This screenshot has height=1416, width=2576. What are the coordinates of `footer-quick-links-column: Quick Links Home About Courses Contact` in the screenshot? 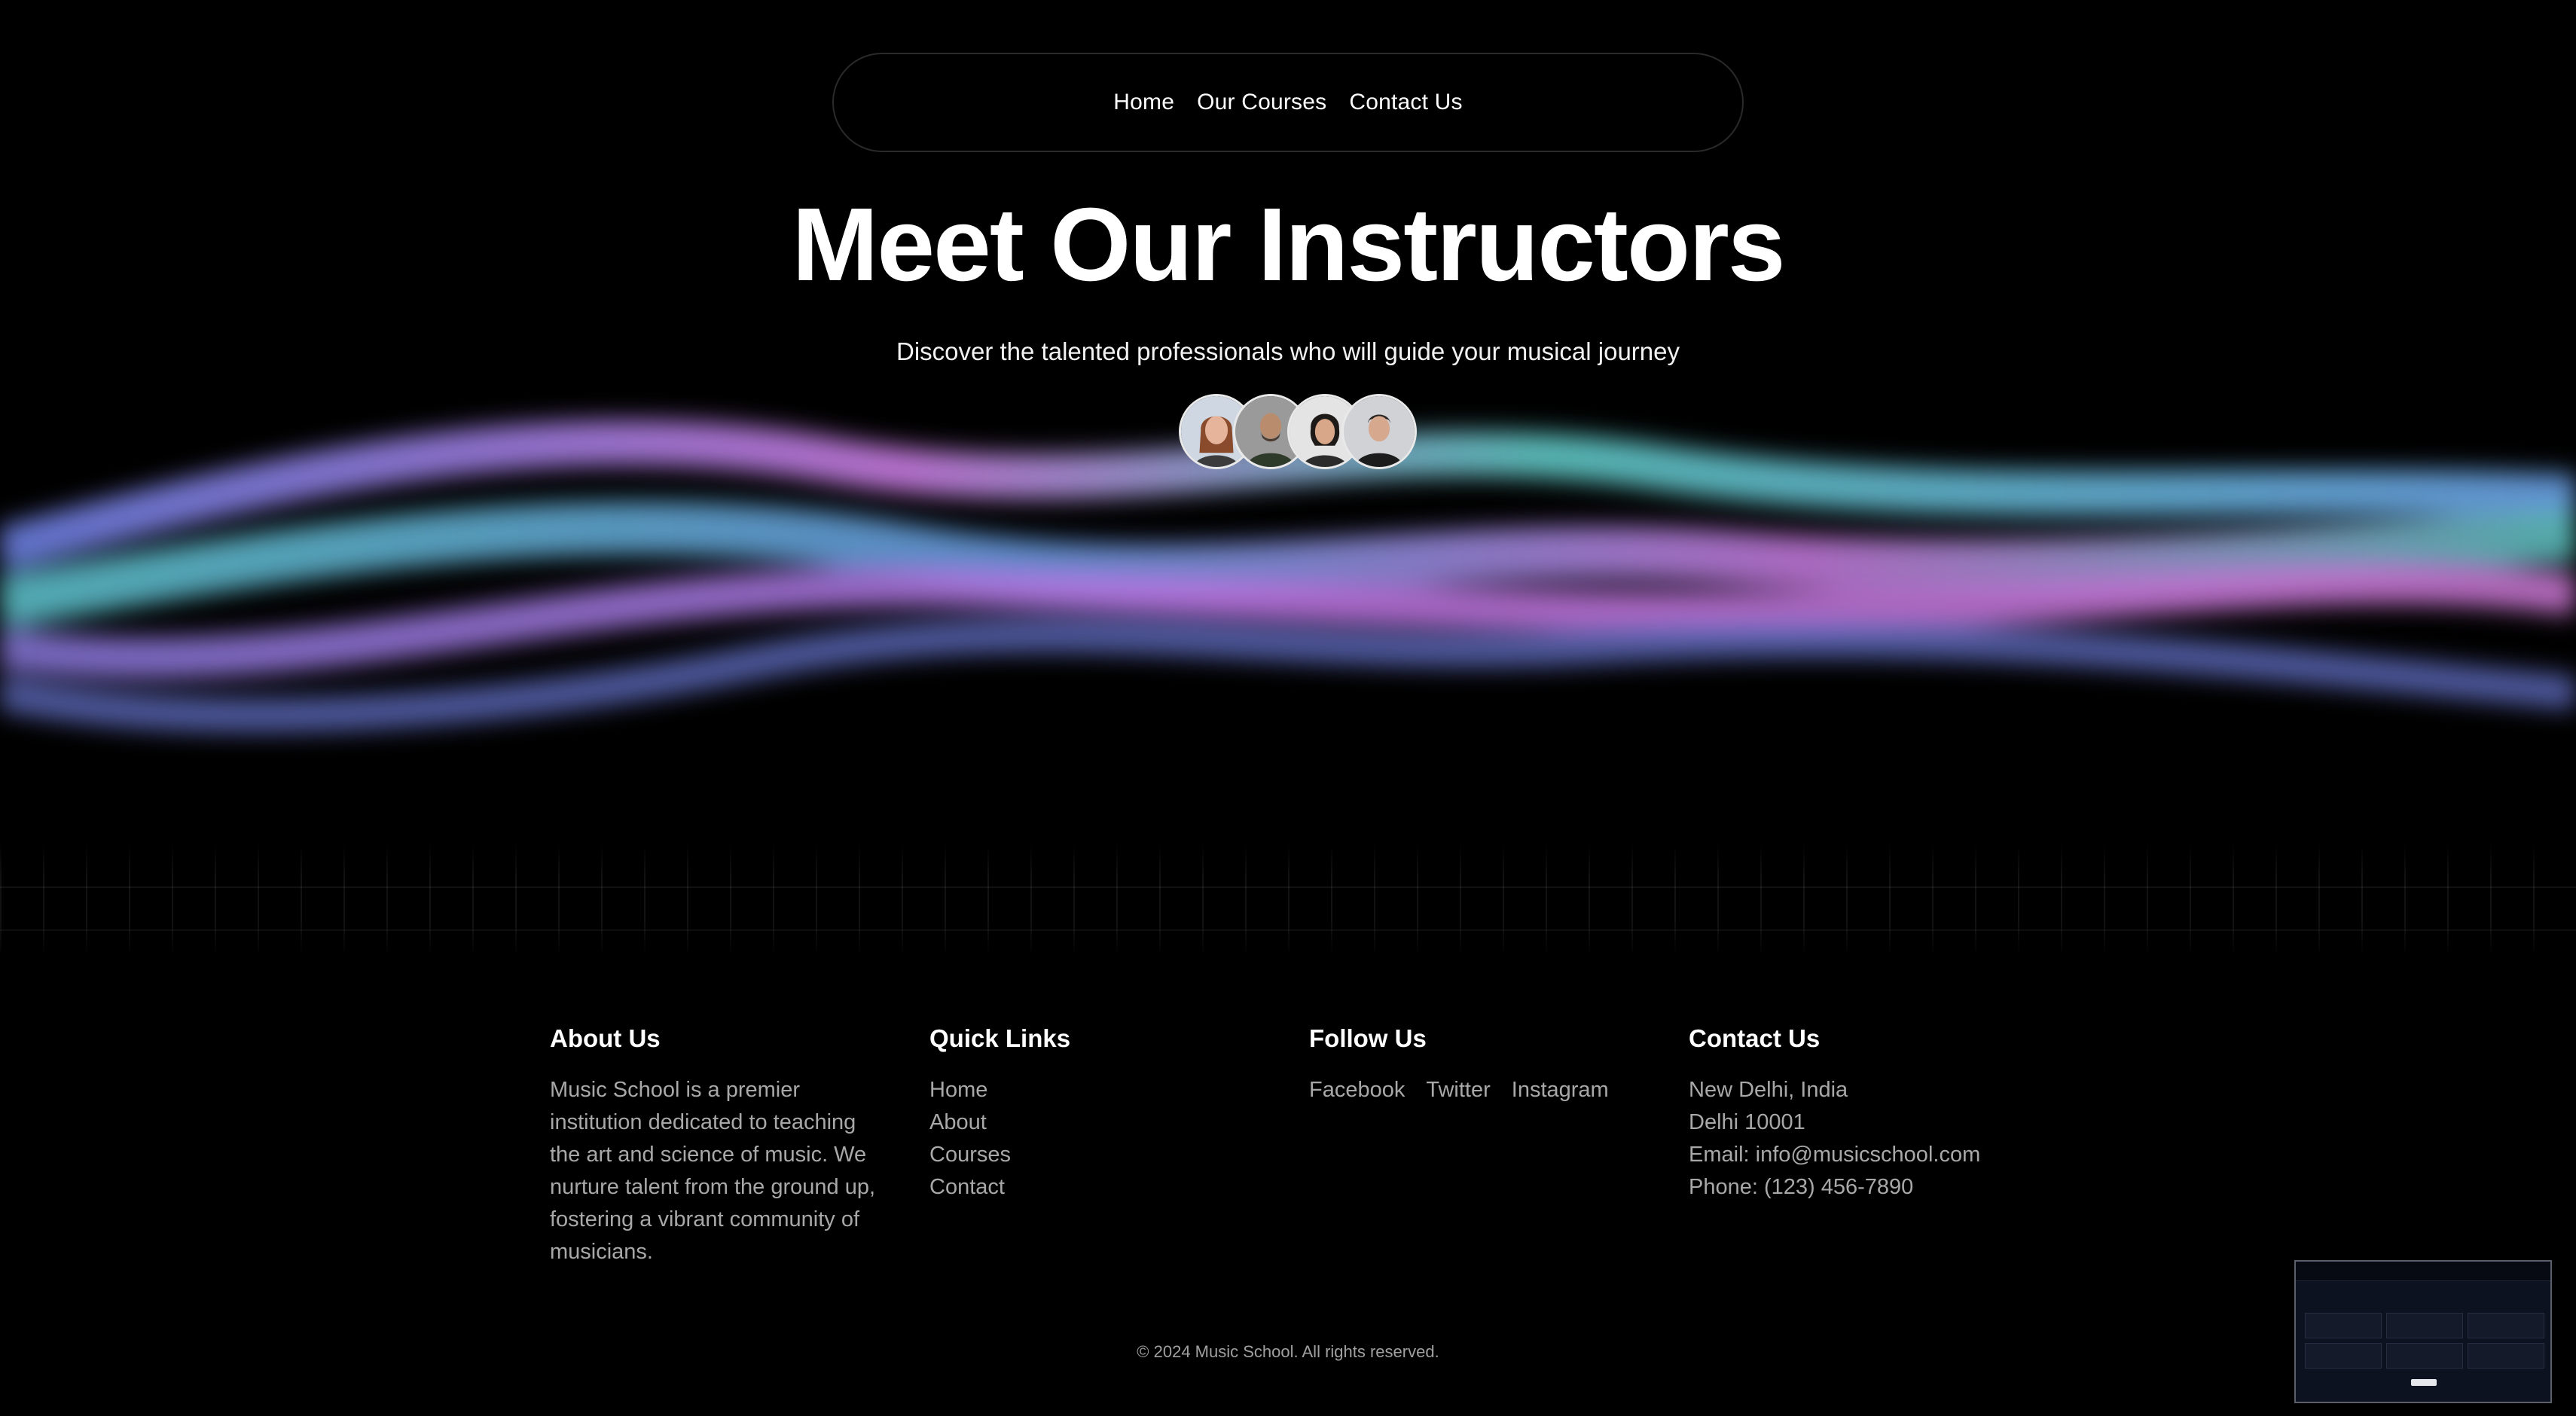 It's located at (1098, 1146).